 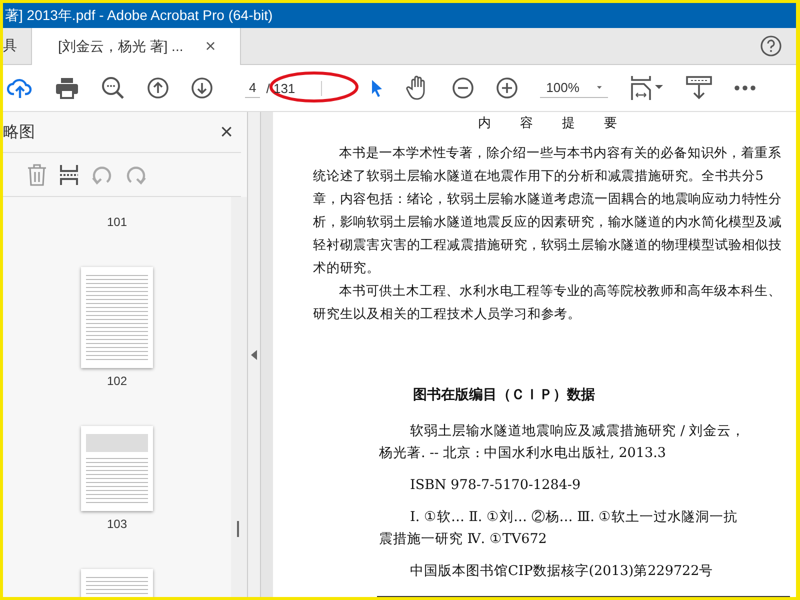 I want to click on trash-icon, so click(x=37, y=175).